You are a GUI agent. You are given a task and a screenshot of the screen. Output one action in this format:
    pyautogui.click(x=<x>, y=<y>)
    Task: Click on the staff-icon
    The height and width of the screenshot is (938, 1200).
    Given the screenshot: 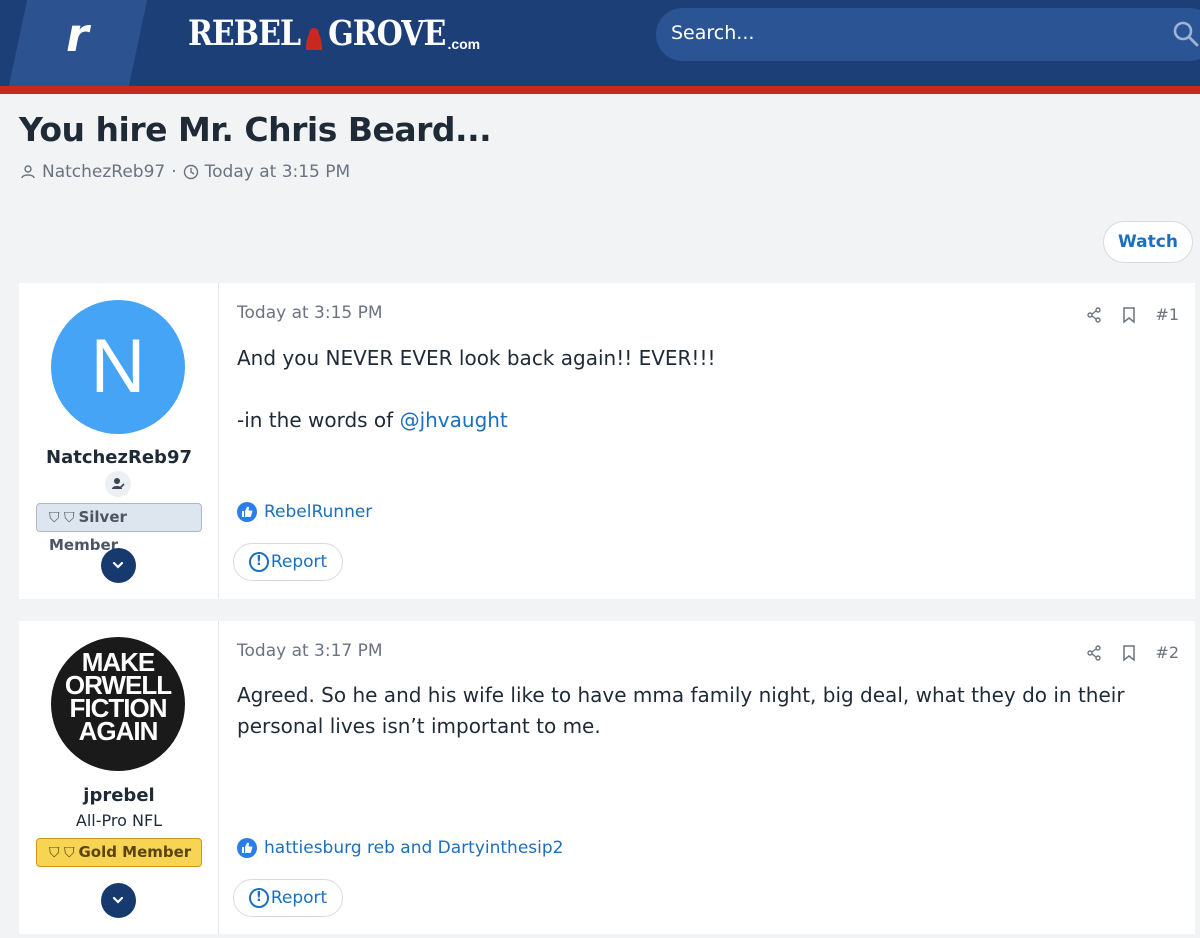 What is the action you would take?
    pyautogui.click(x=118, y=484)
    